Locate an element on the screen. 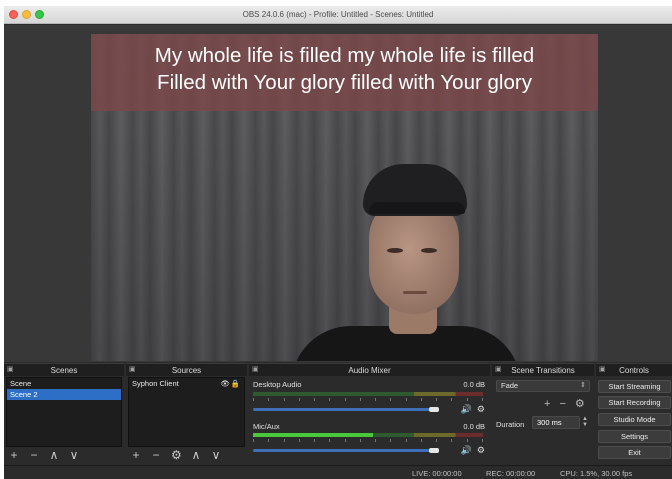 The image size is (672, 479). sources-title: Sources is located at coordinates (186, 370).